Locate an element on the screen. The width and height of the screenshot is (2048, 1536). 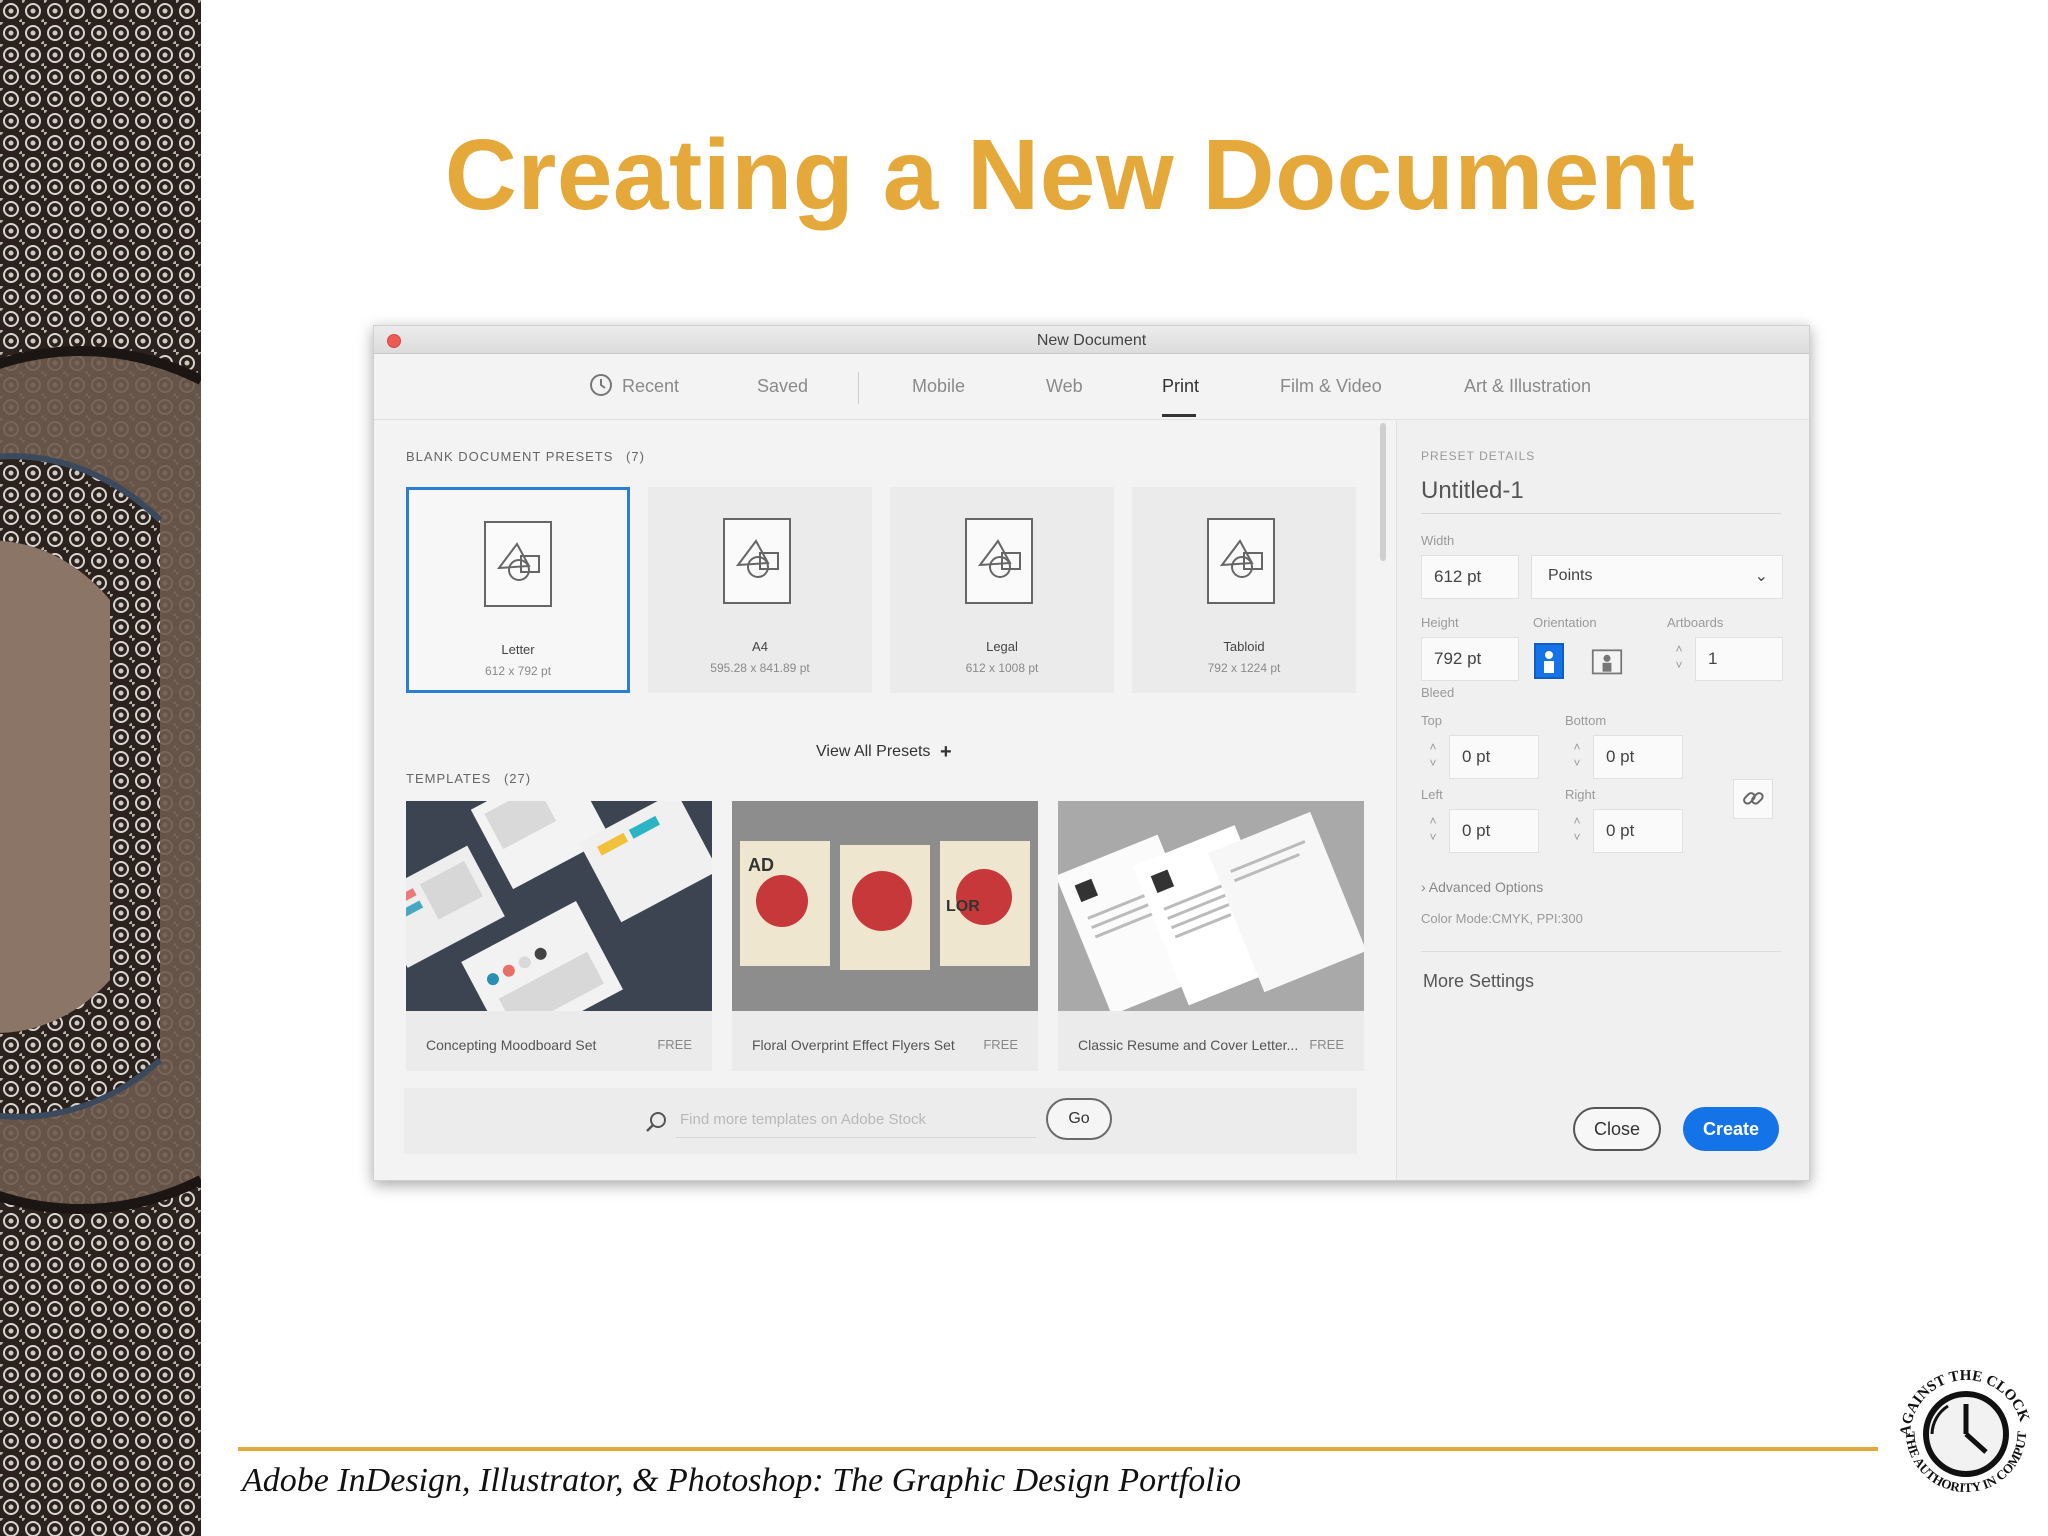
preset-name: A4 is located at coordinates (760, 646).